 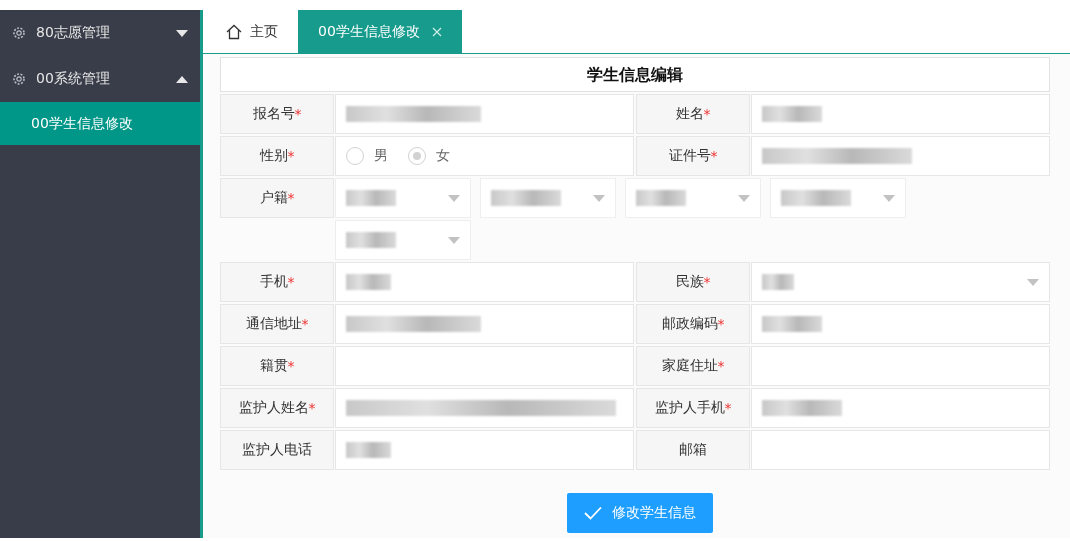 What do you see at coordinates (277, 408) in the screenshot?
I see `field-label: 监护人姓名*` at bounding box center [277, 408].